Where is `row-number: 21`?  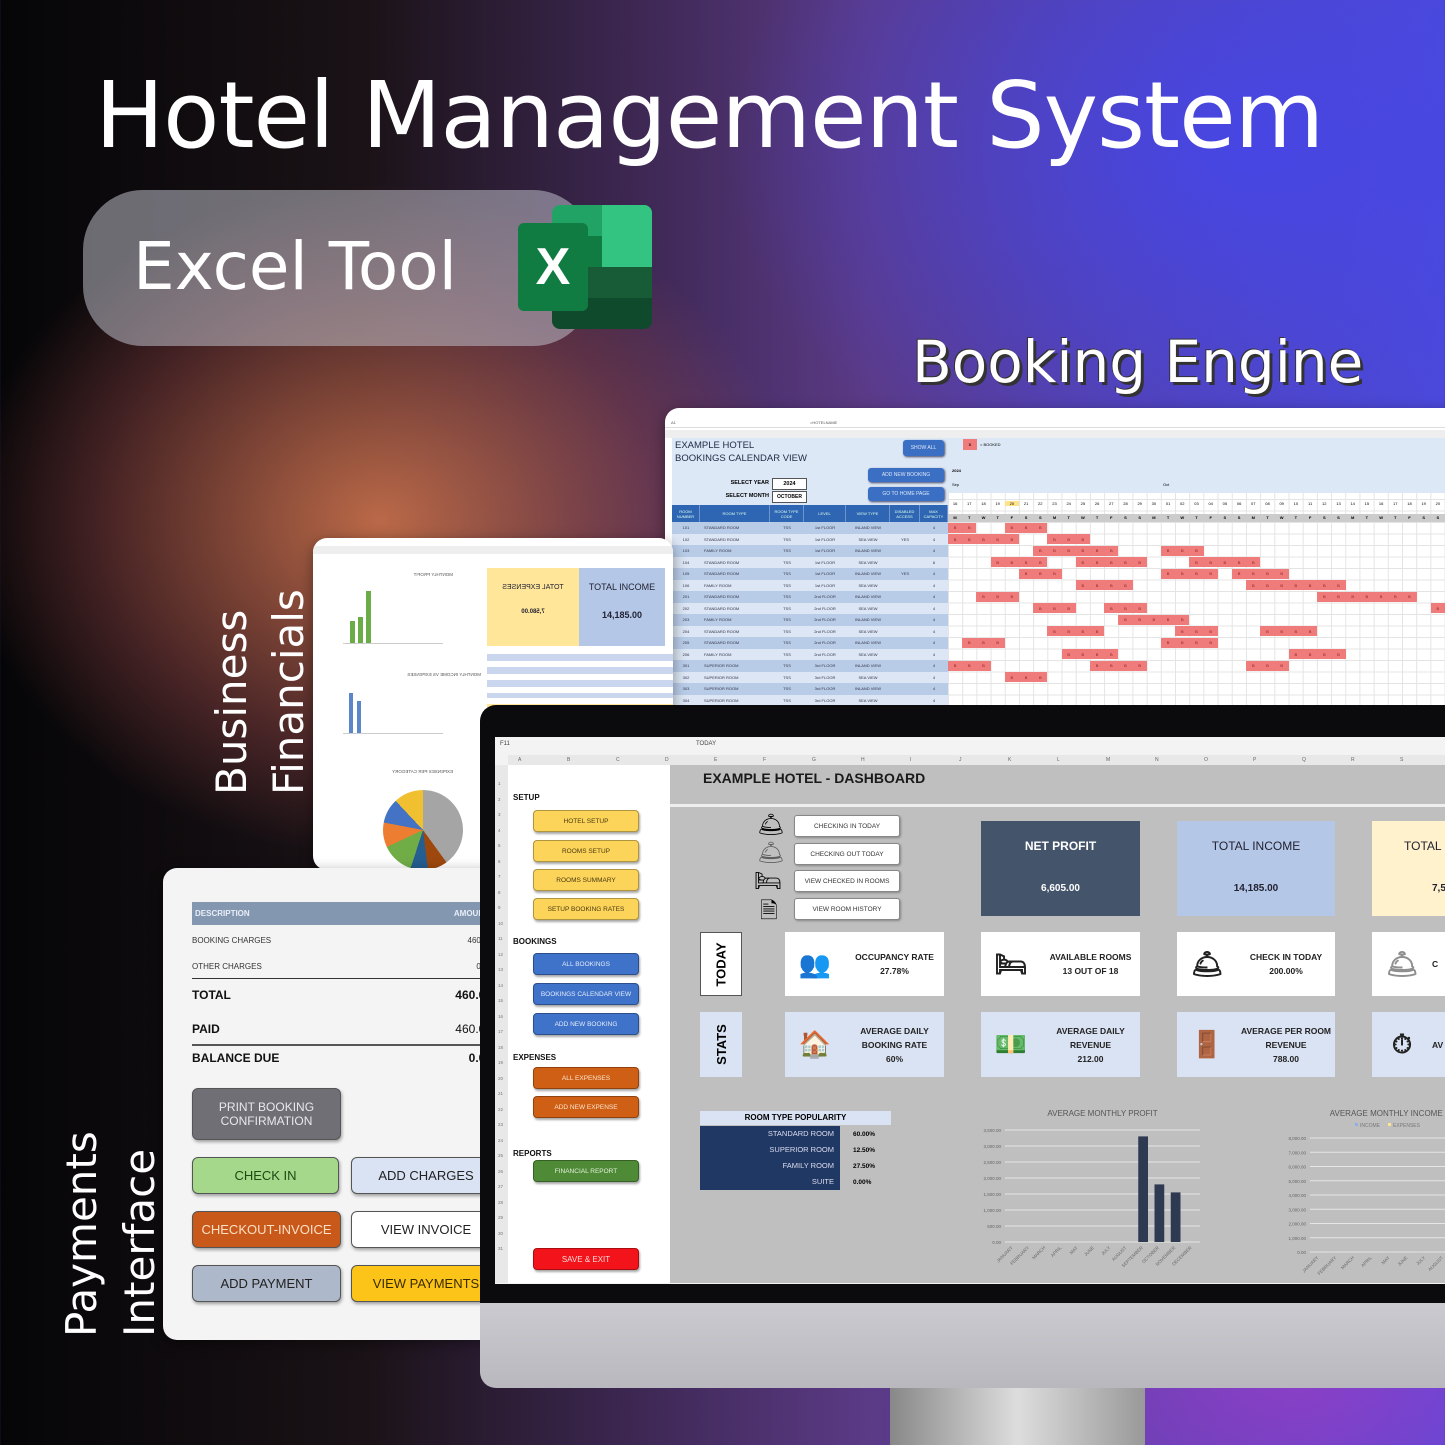 row-number: 21 is located at coordinates (501, 1093).